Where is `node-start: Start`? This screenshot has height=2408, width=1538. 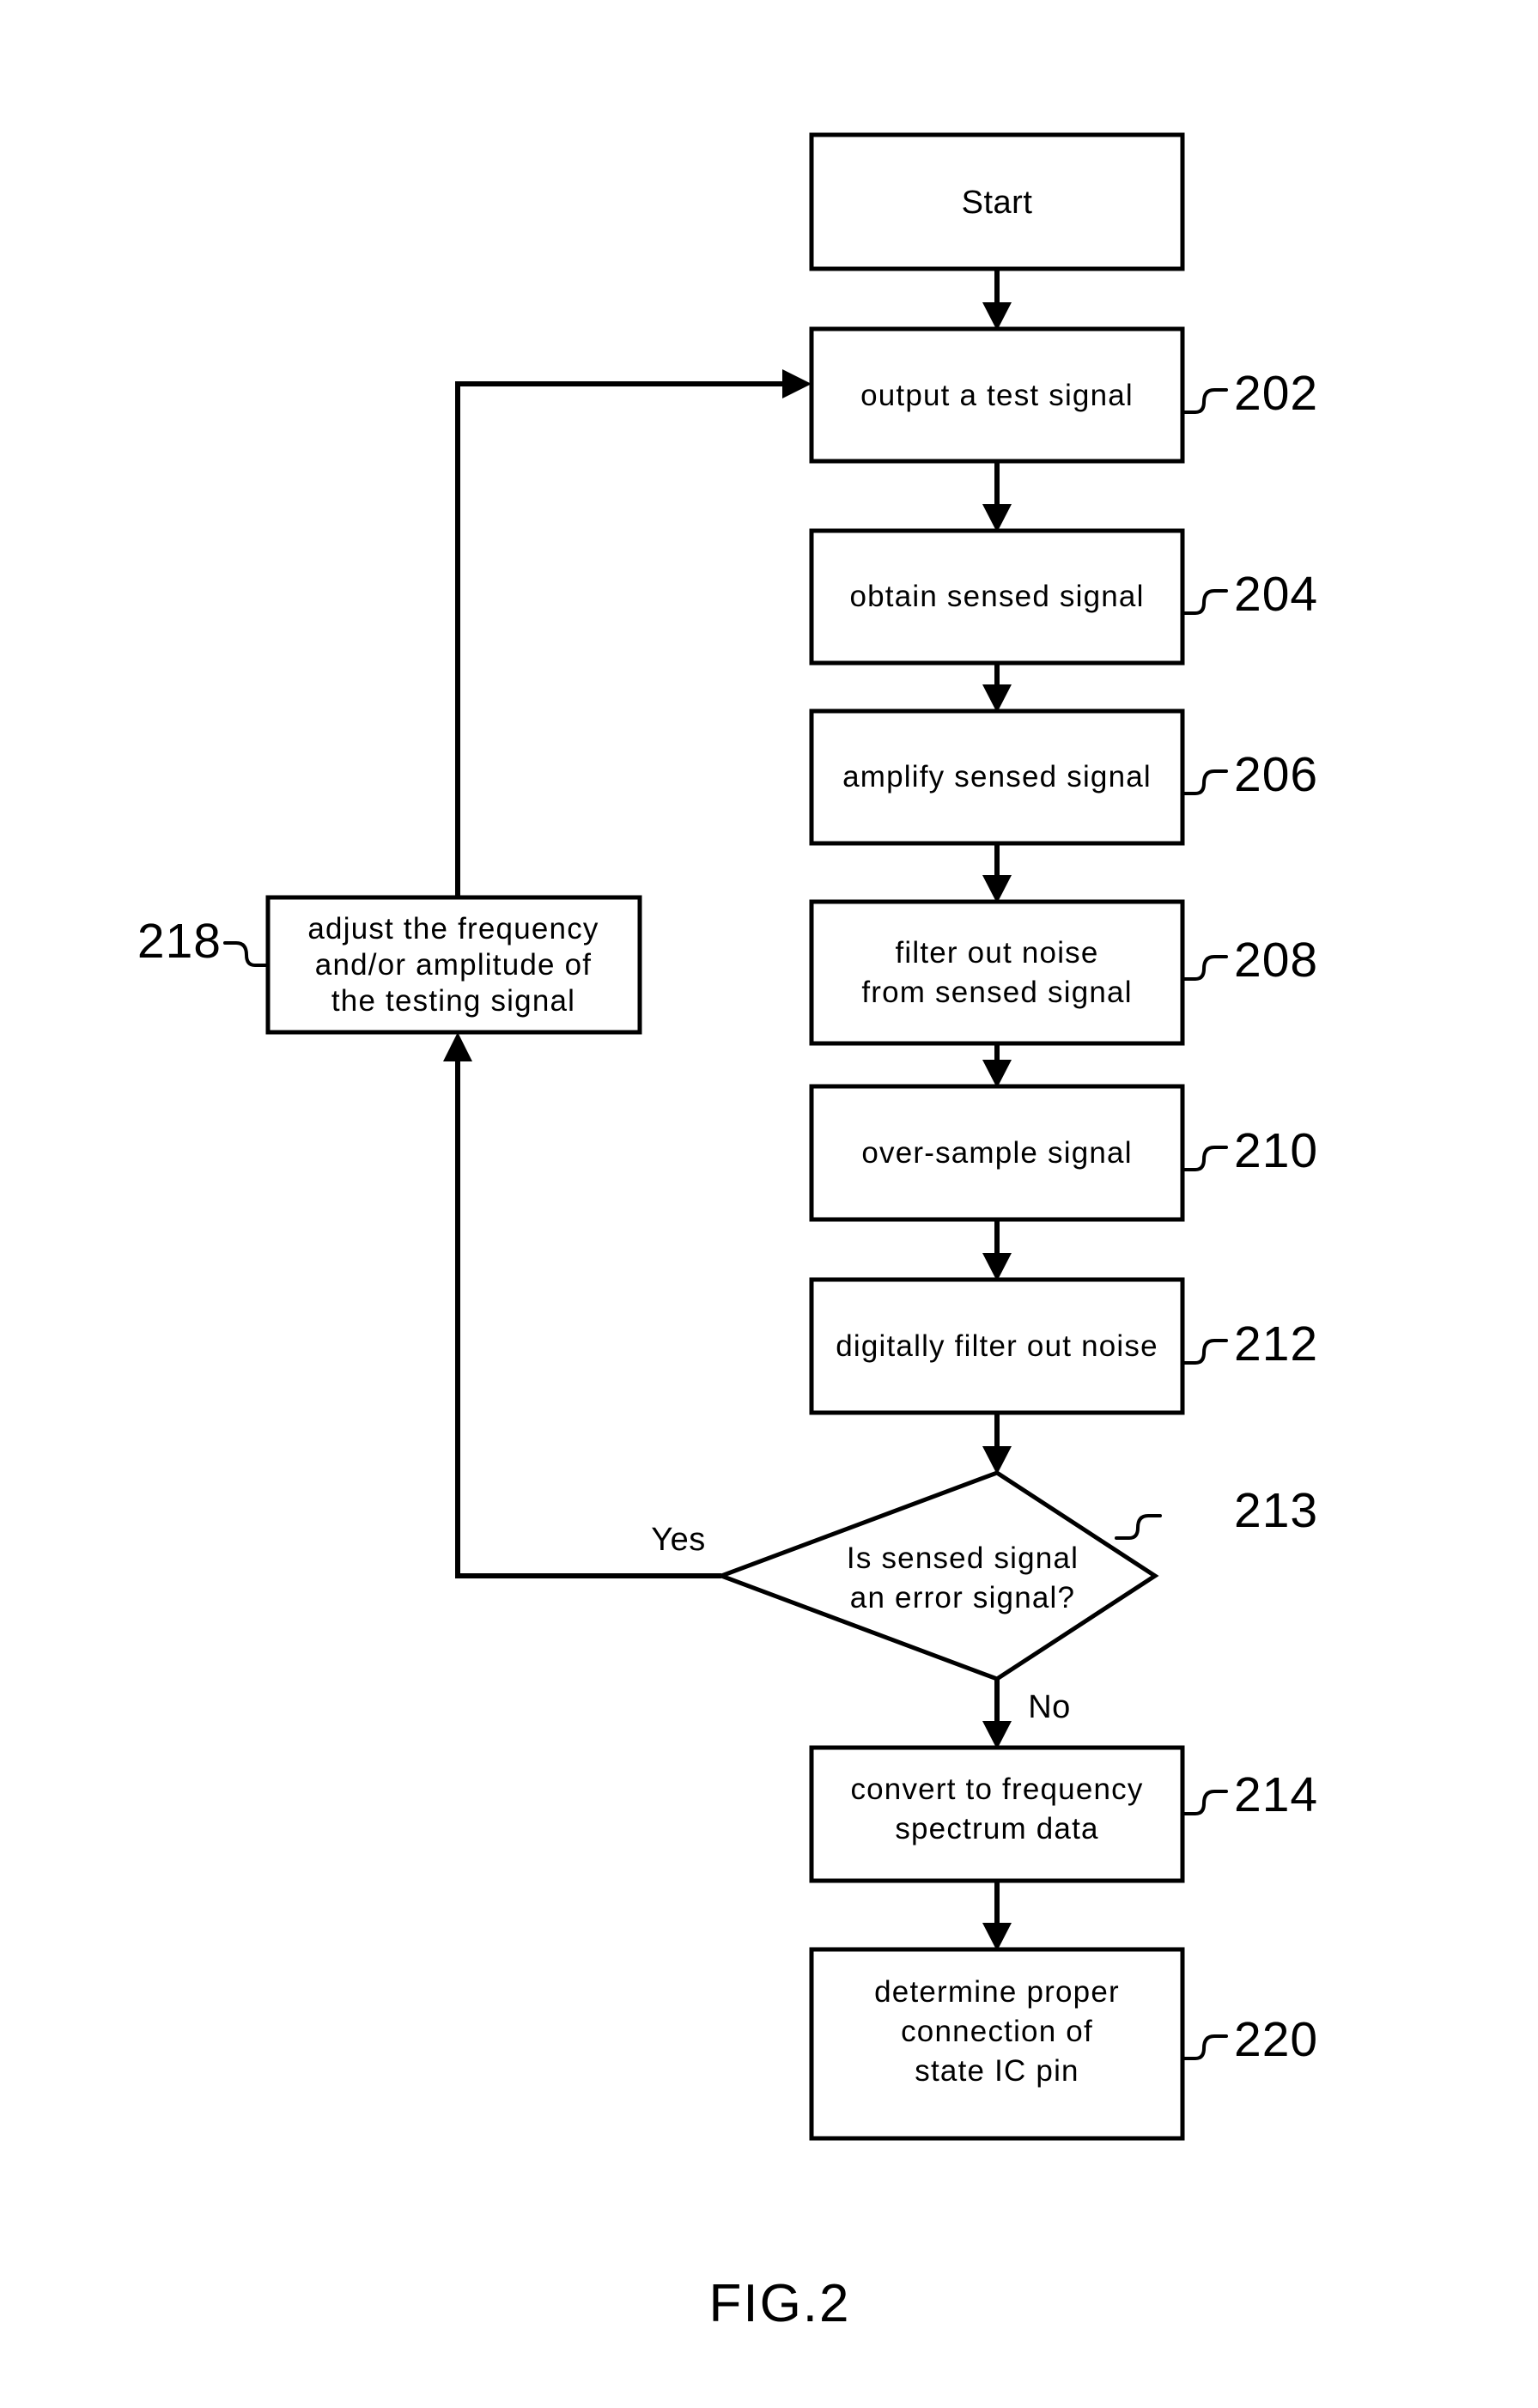 node-start: Start is located at coordinates (997, 201).